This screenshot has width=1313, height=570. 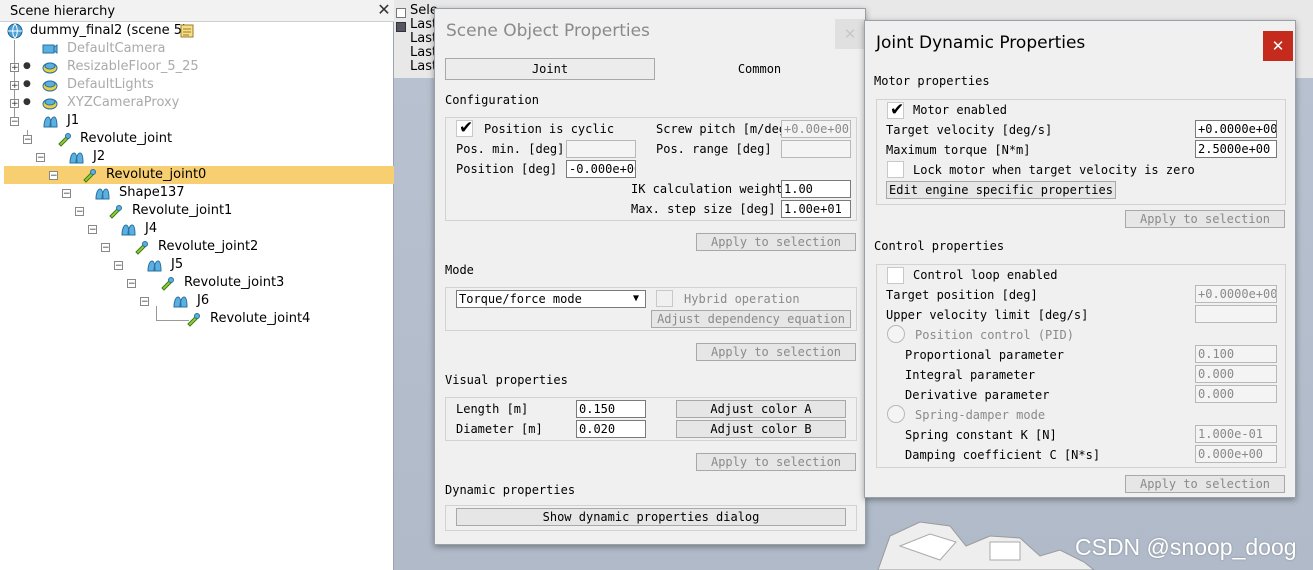 I want to click on show-dynamic-properties-button: Show dynamic properties dialog, so click(x=651, y=517).